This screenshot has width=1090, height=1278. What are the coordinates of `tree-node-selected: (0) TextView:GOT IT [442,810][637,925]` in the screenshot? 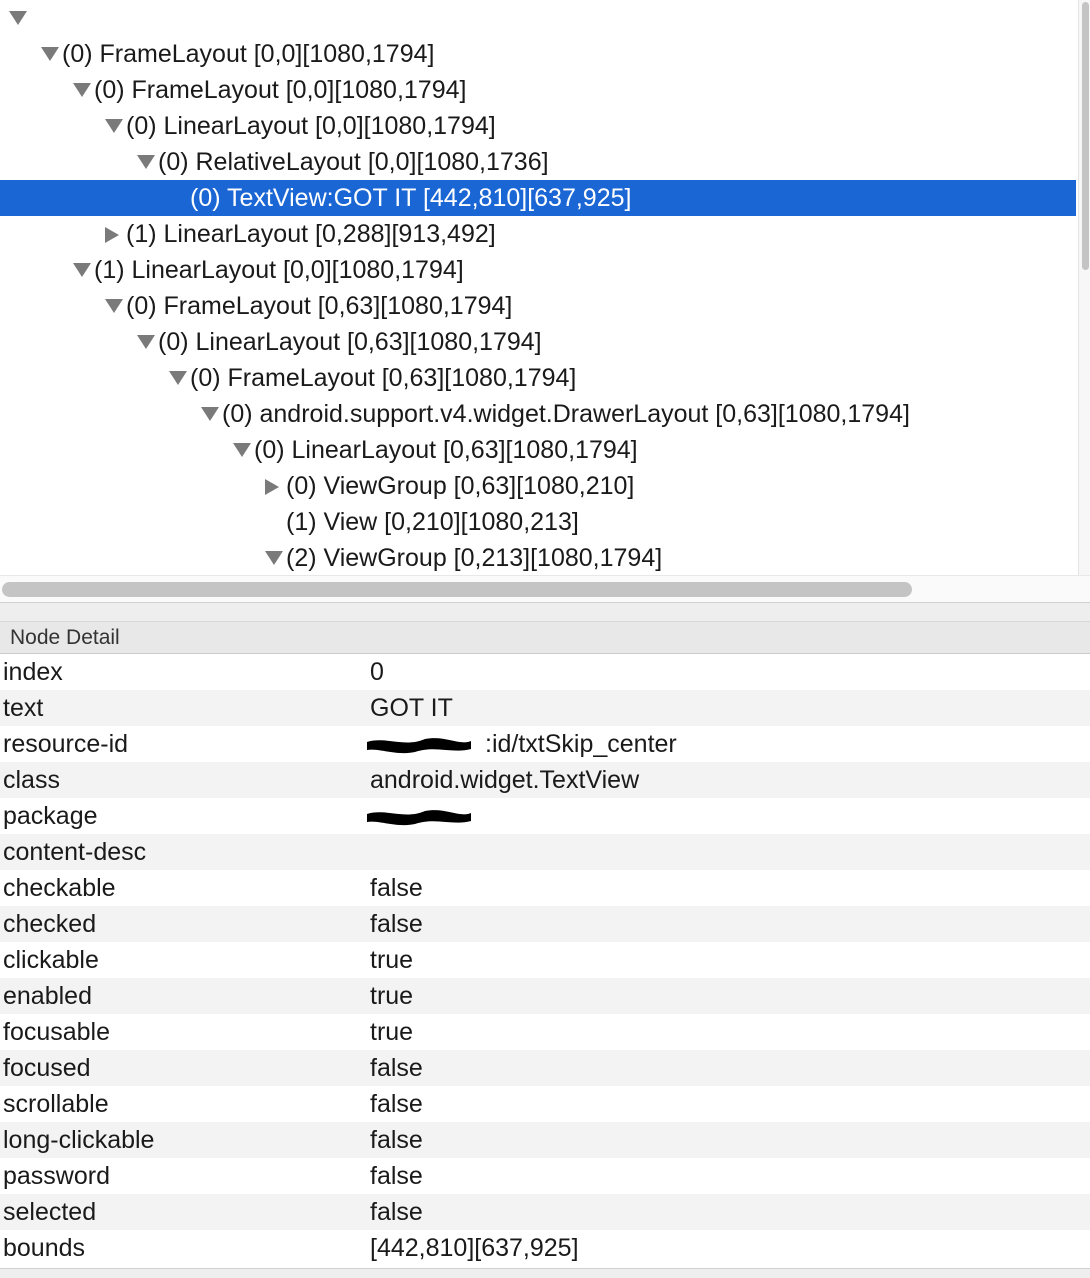 It's located at (538, 198).